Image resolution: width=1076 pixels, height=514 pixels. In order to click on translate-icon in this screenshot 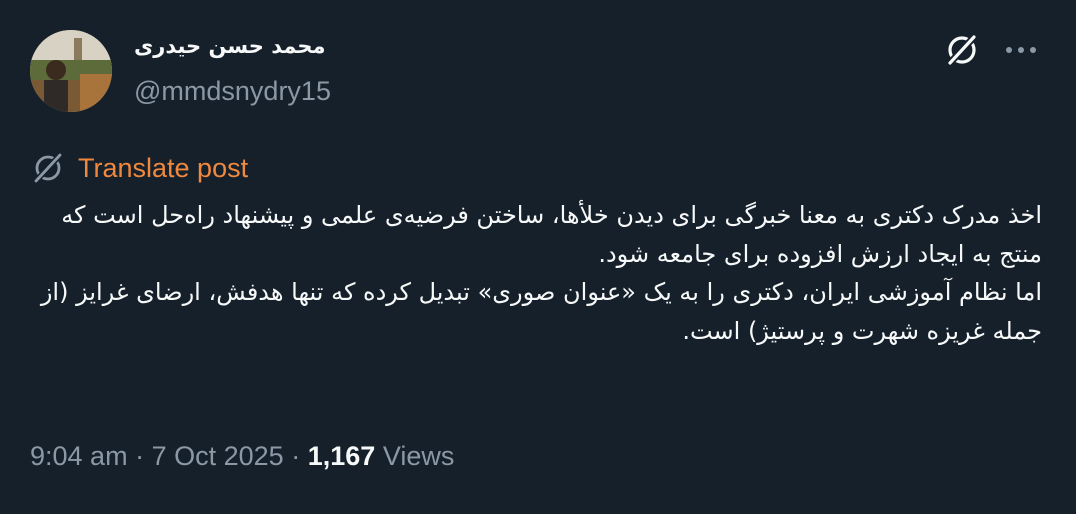, I will do `click(48, 168)`.